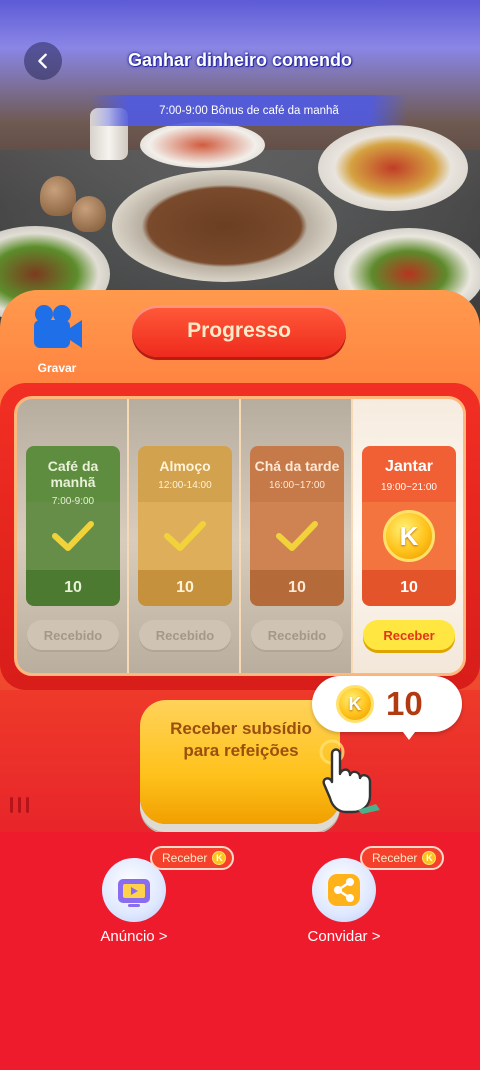 This screenshot has height=1070, width=480. Describe the element at coordinates (344, 890) in the screenshot. I see `share-icon` at that location.